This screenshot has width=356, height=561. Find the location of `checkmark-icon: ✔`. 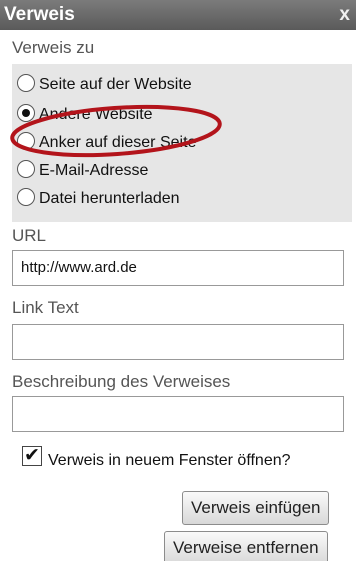

checkmark-icon: ✔ is located at coordinates (32, 455).